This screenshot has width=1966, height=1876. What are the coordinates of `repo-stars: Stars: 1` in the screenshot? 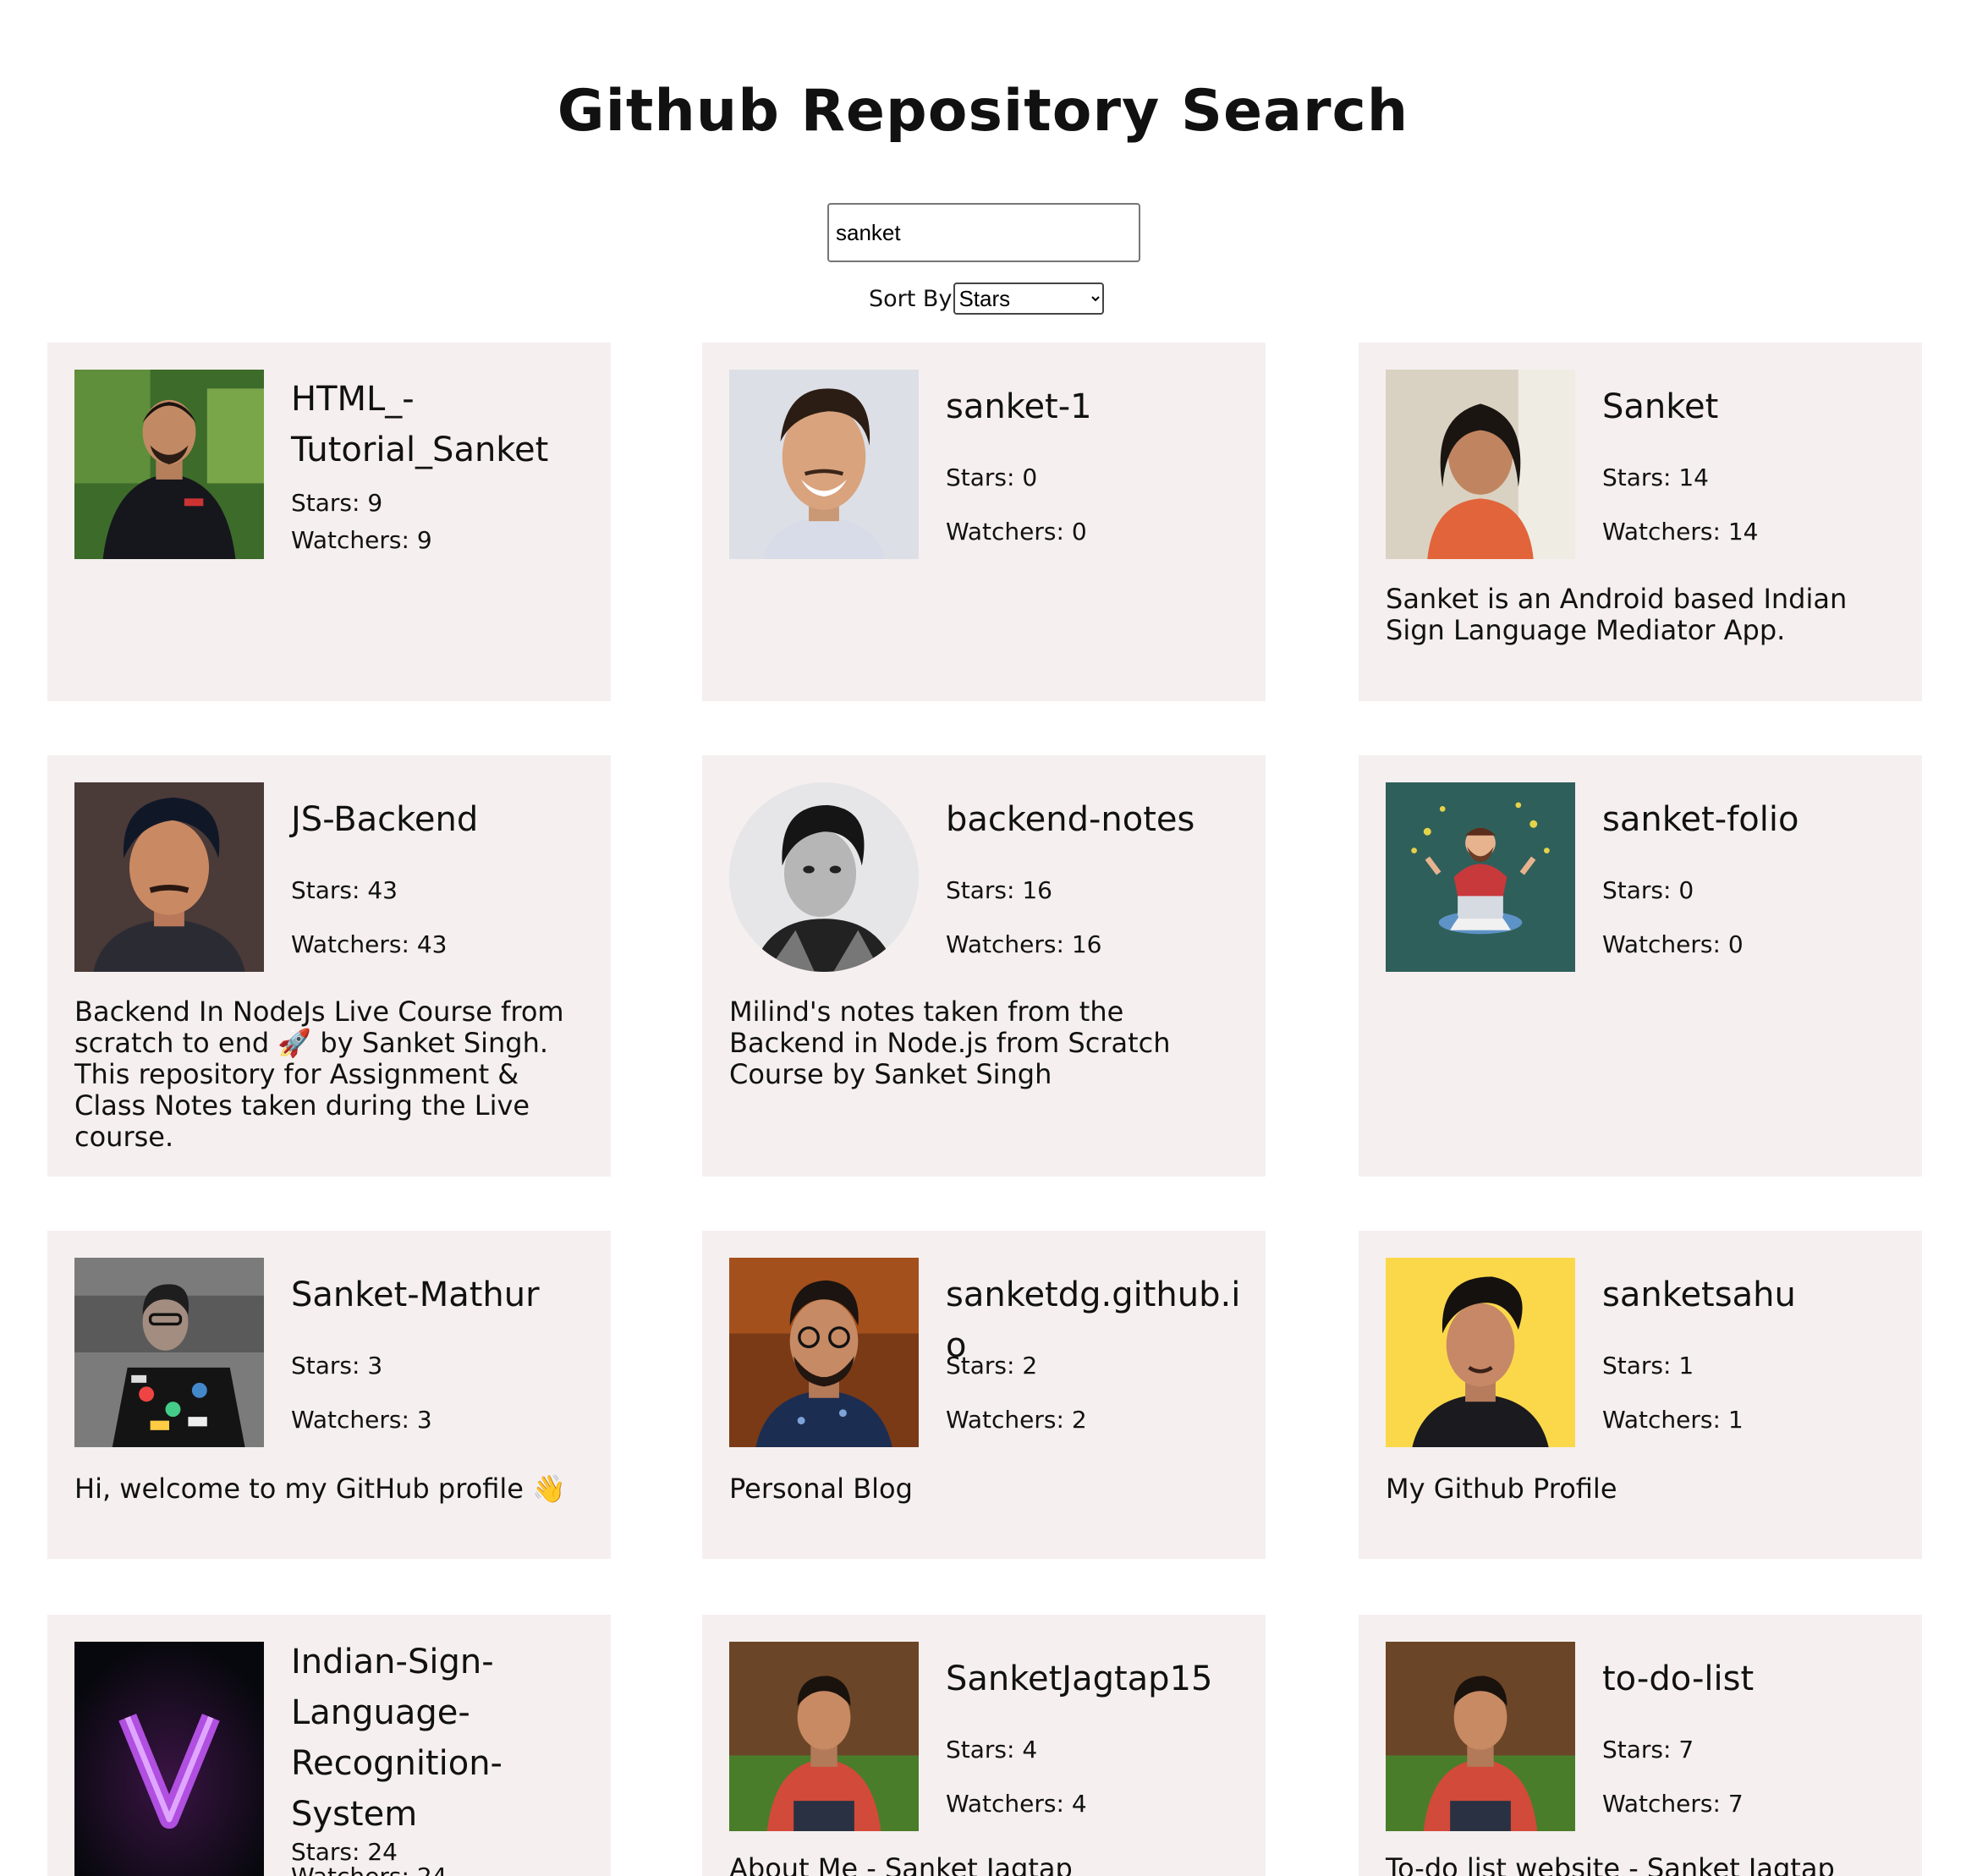 It's located at (1648, 1366).